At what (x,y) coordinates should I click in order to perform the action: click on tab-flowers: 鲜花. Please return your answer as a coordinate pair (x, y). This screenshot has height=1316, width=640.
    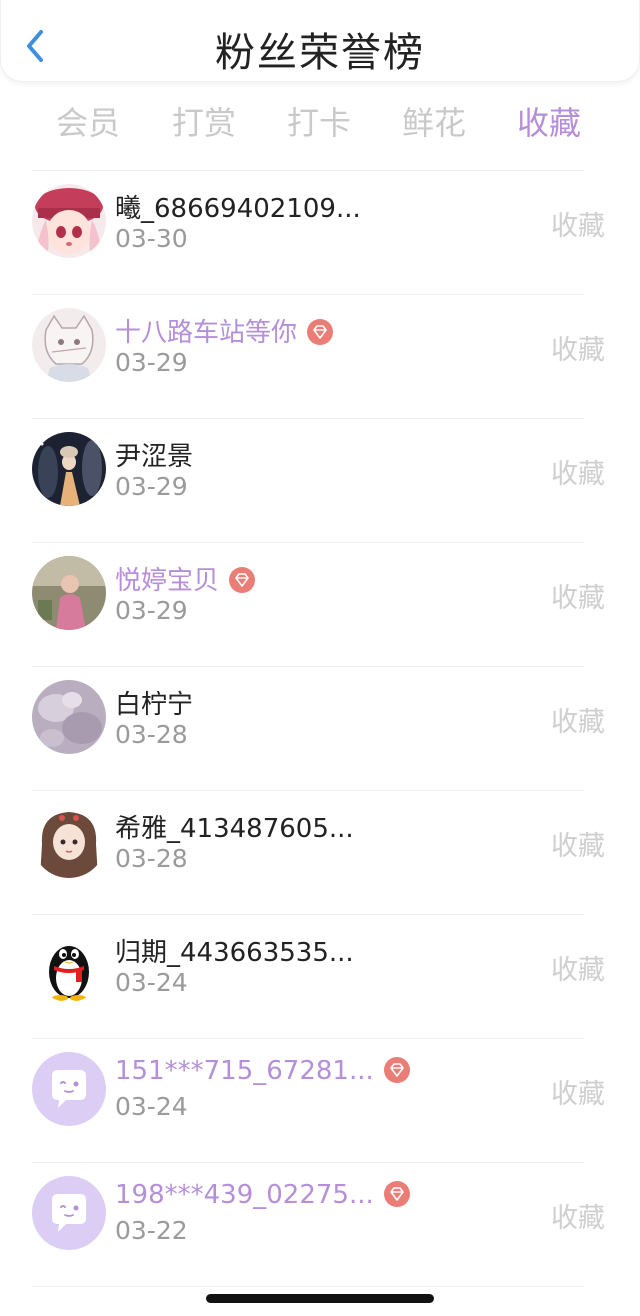
    Looking at the image, I should click on (434, 121).